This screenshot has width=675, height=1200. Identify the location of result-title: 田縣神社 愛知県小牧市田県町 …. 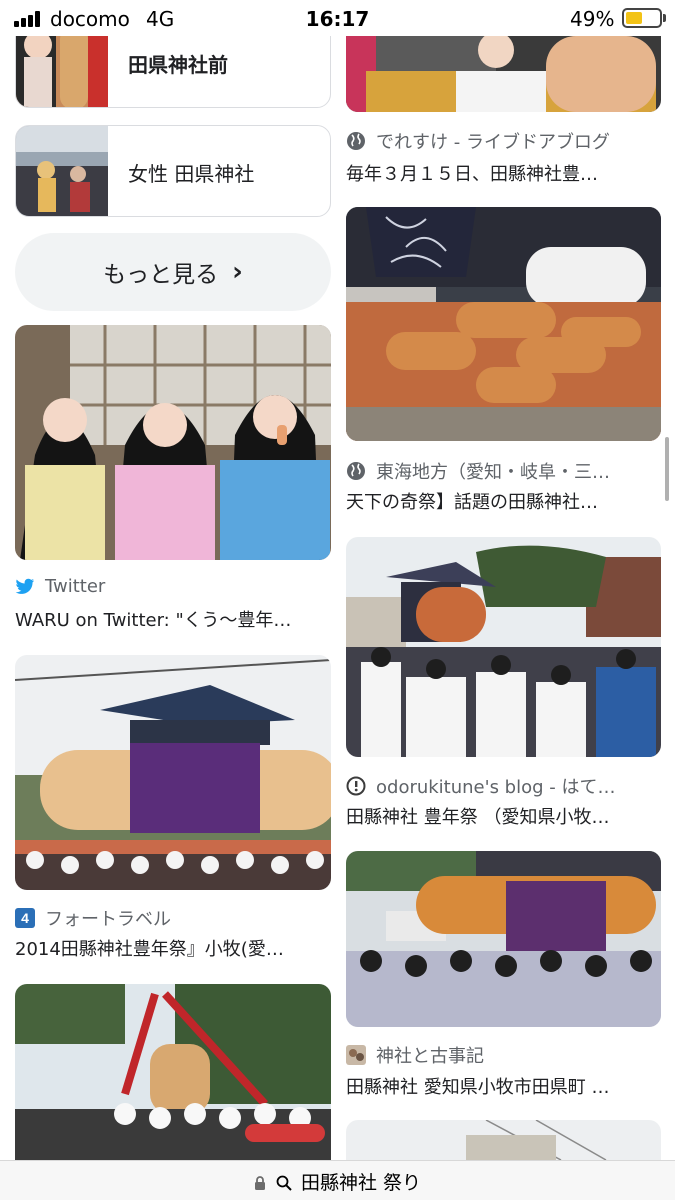
(503, 1086).